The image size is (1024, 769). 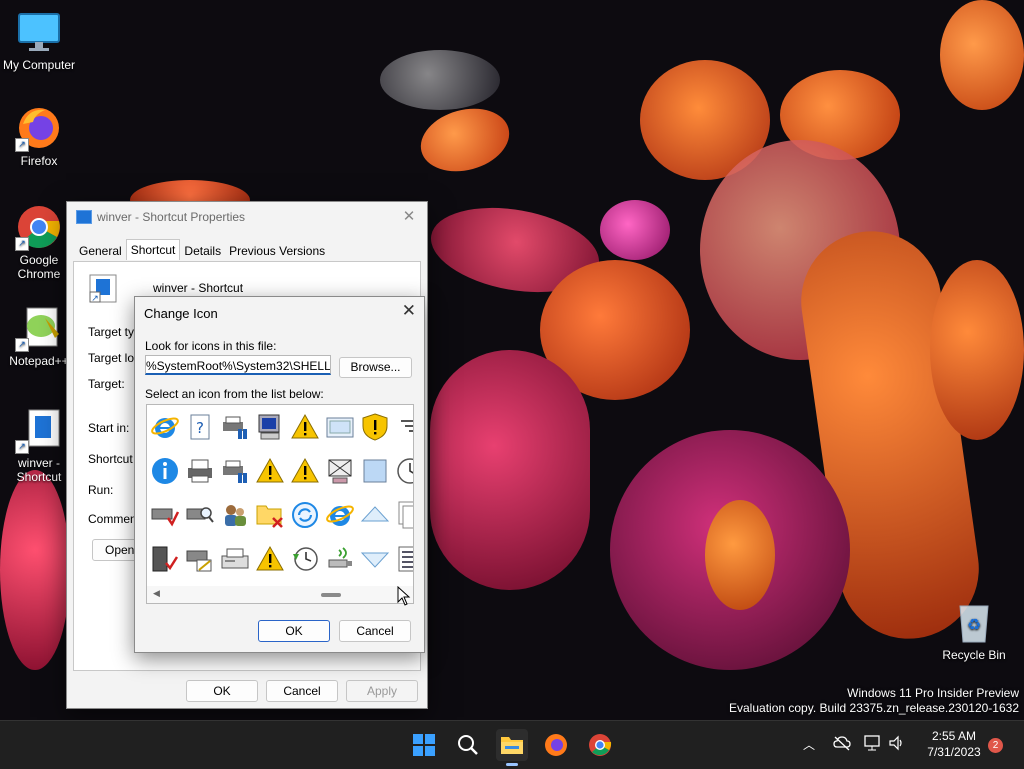 I want to click on document-list-icon, so click(x=403, y=559).